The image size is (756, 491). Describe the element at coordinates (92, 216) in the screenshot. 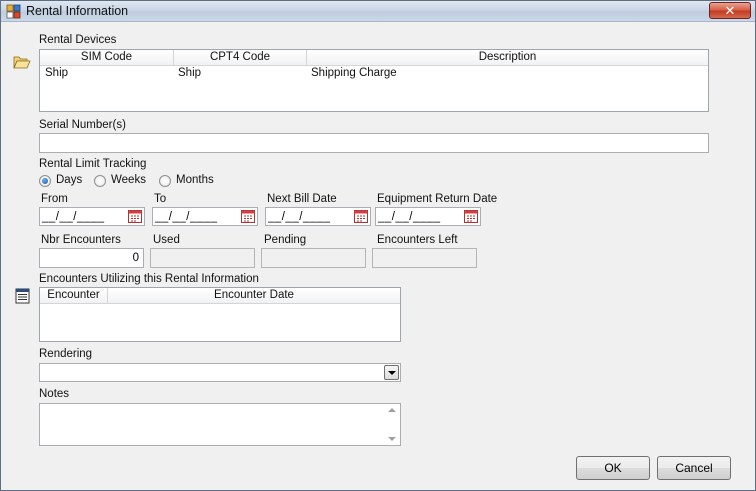

I see `from-date-input: __/__/____` at that location.